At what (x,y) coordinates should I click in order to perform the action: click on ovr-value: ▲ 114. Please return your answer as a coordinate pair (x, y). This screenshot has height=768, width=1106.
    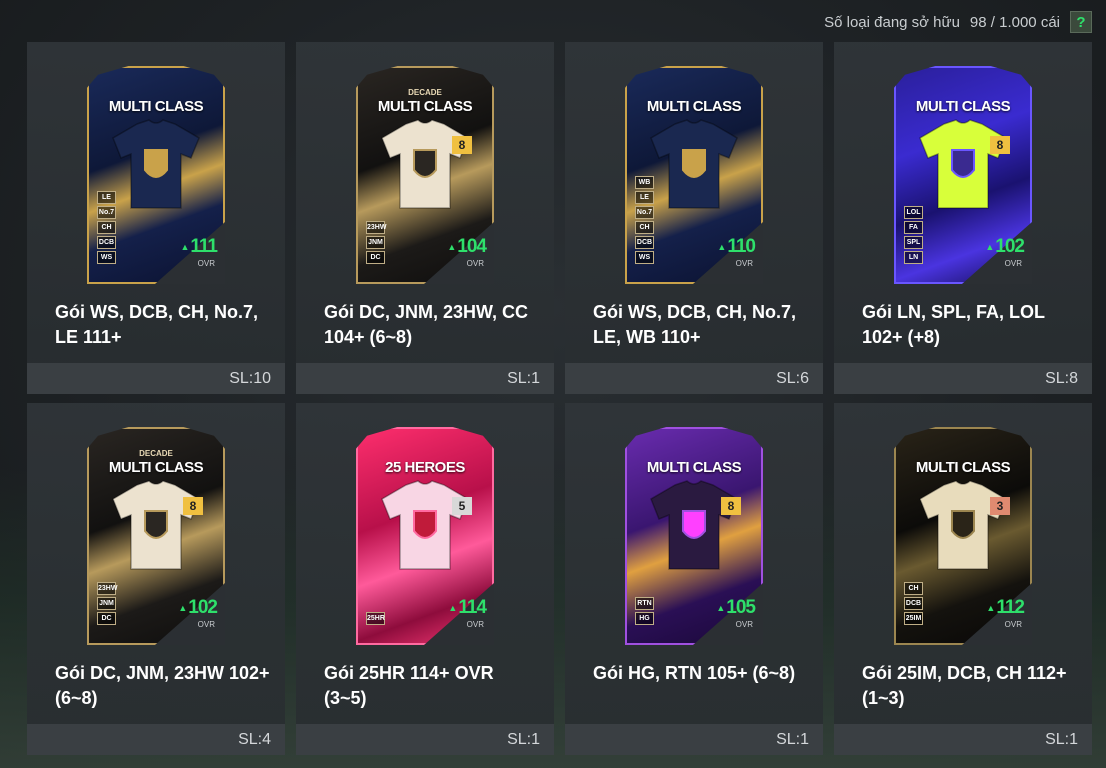
    Looking at the image, I should click on (467, 608).